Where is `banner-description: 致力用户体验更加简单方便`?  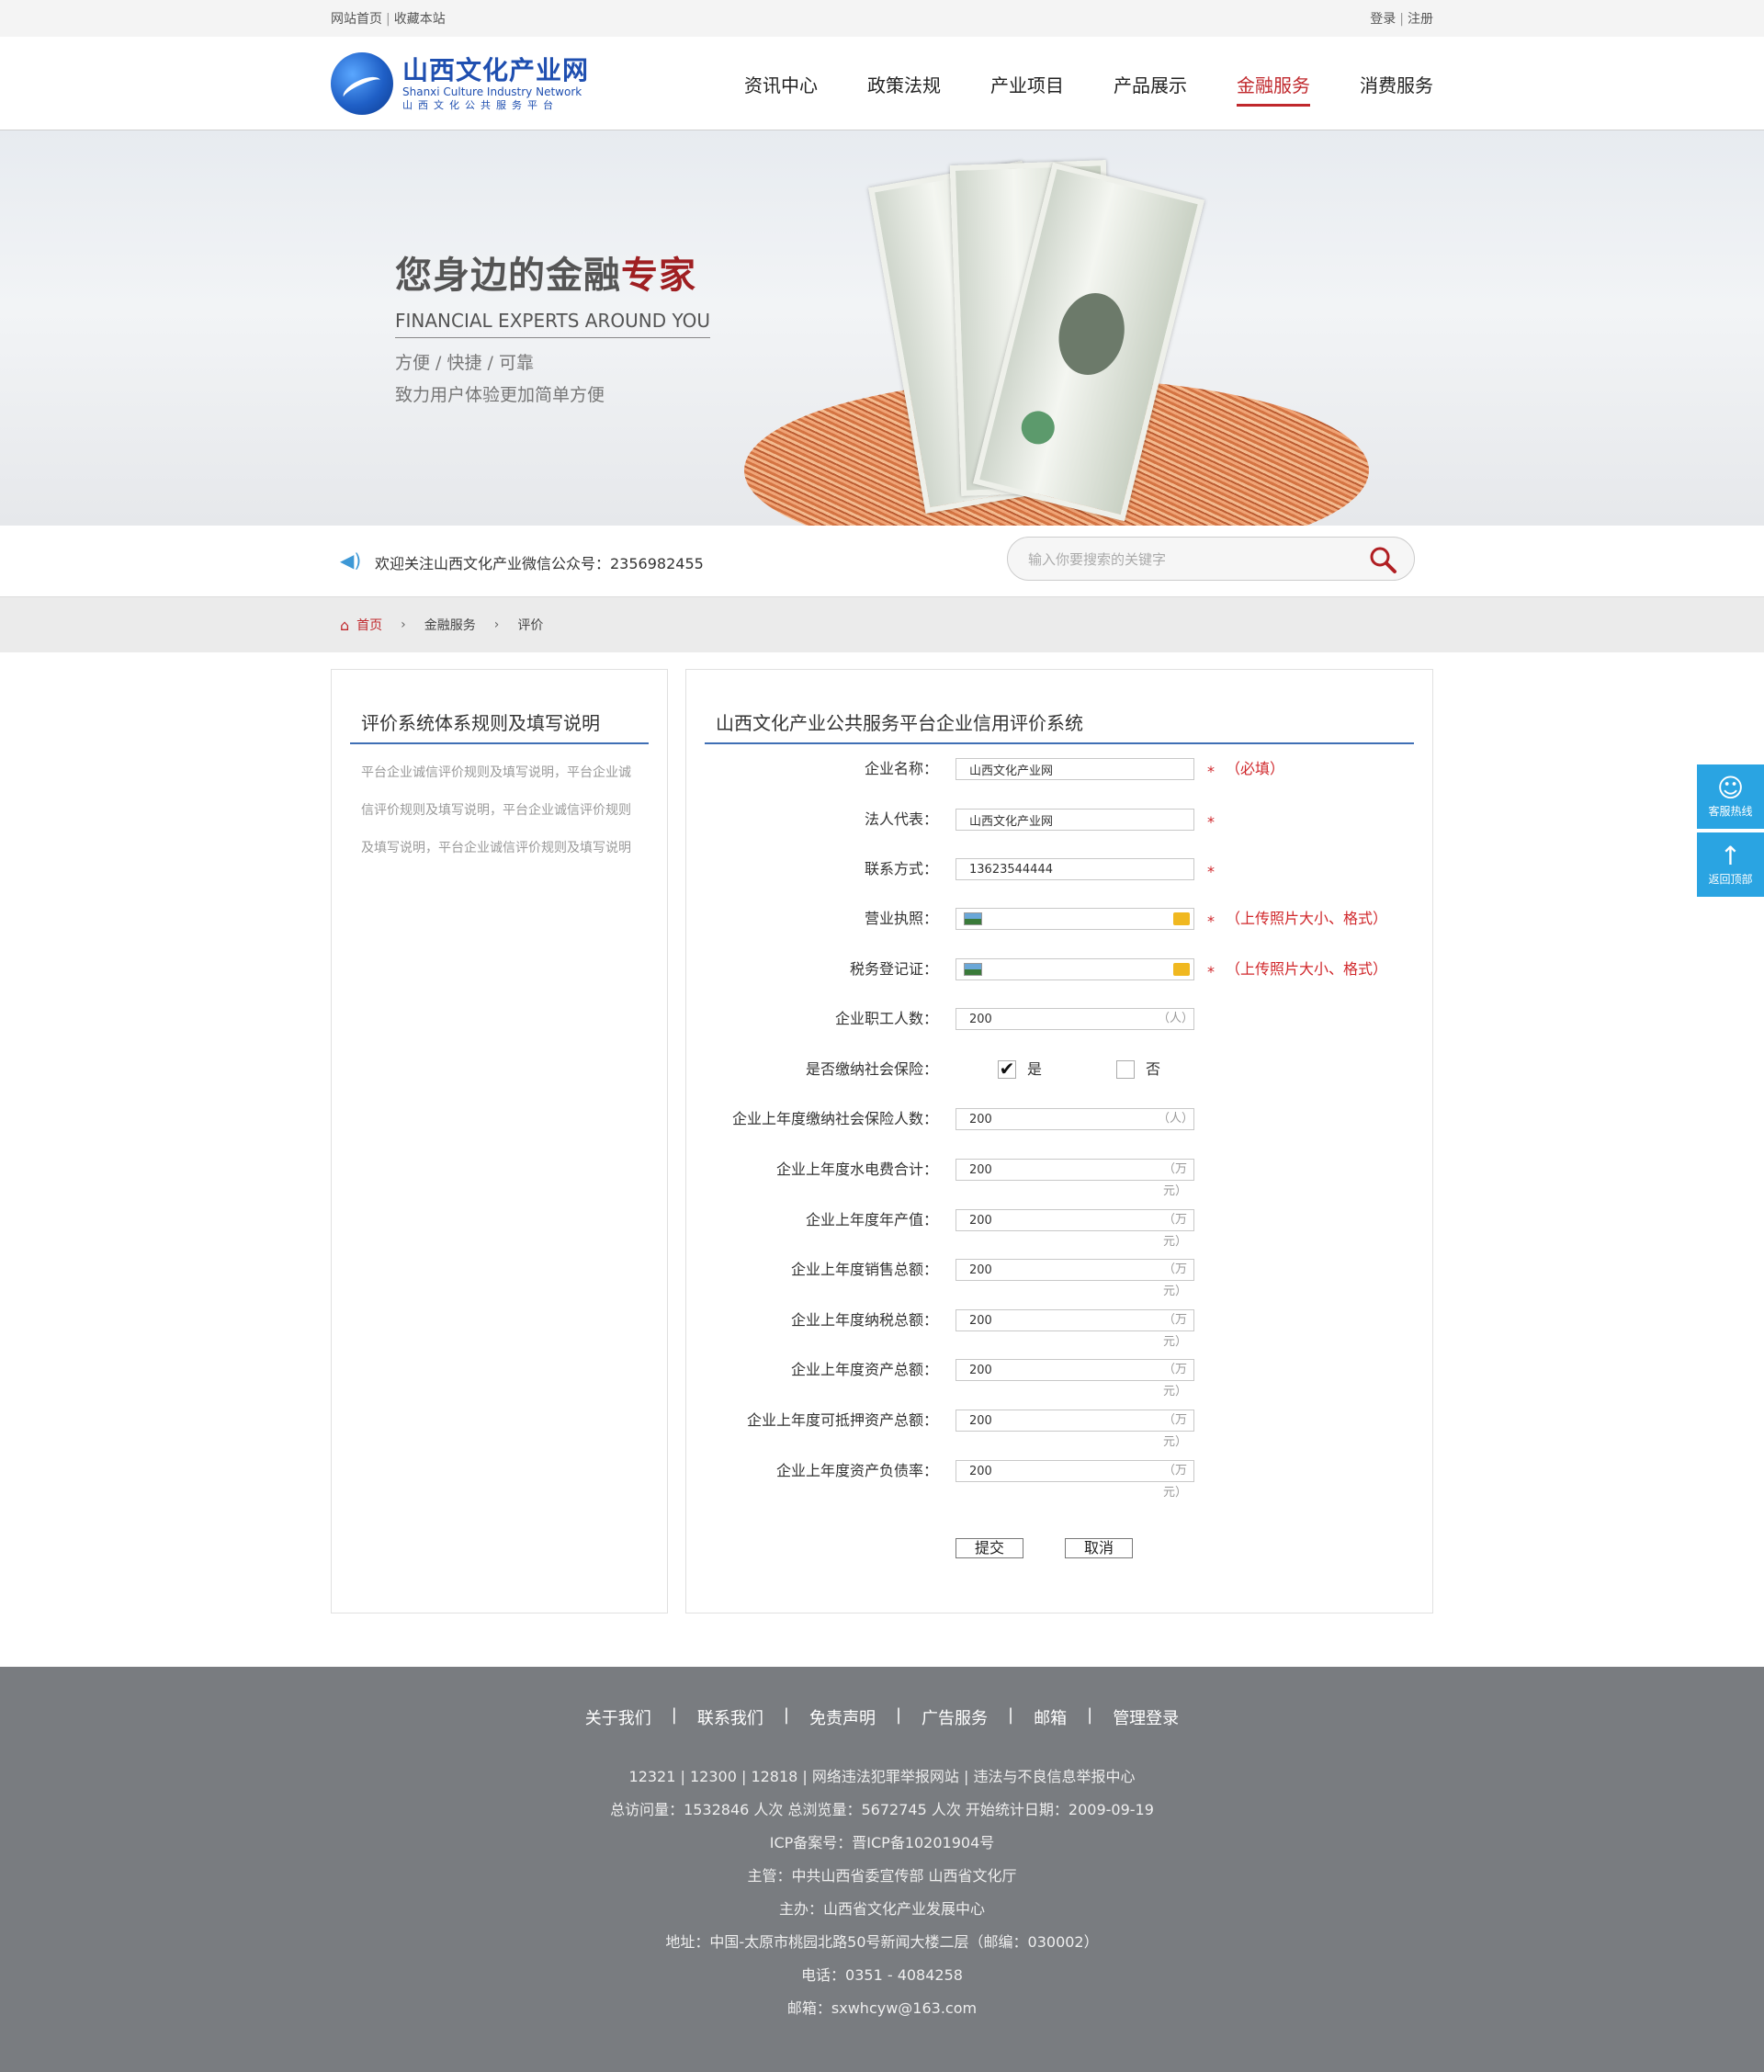 banner-description: 致力用户体验更加简单方便 is located at coordinates (500, 395).